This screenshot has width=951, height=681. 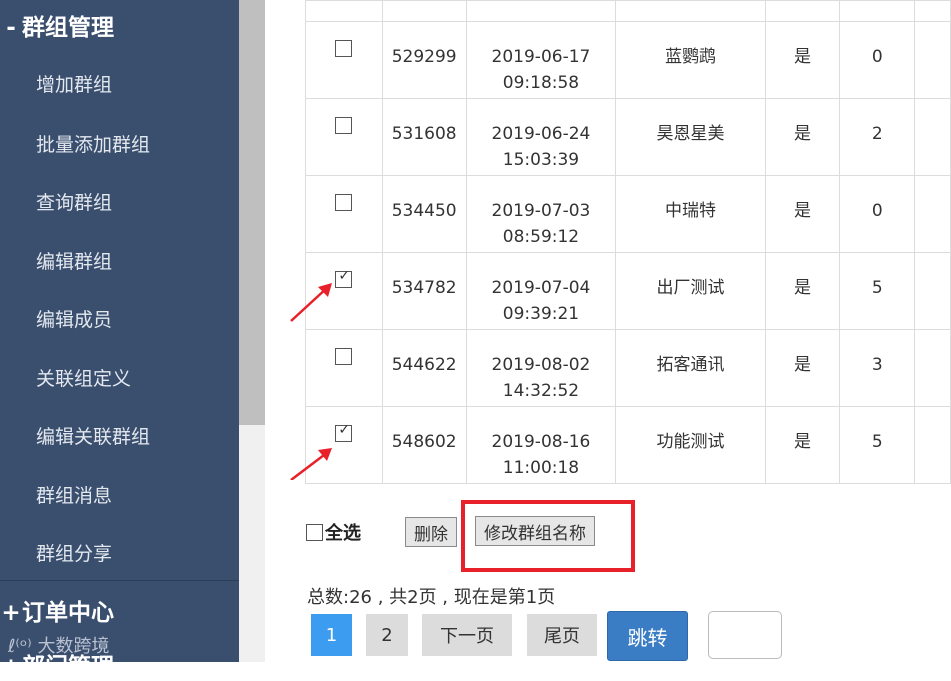 I want to click on select-all-checkbox: 全选, so click(x=333, y=532).